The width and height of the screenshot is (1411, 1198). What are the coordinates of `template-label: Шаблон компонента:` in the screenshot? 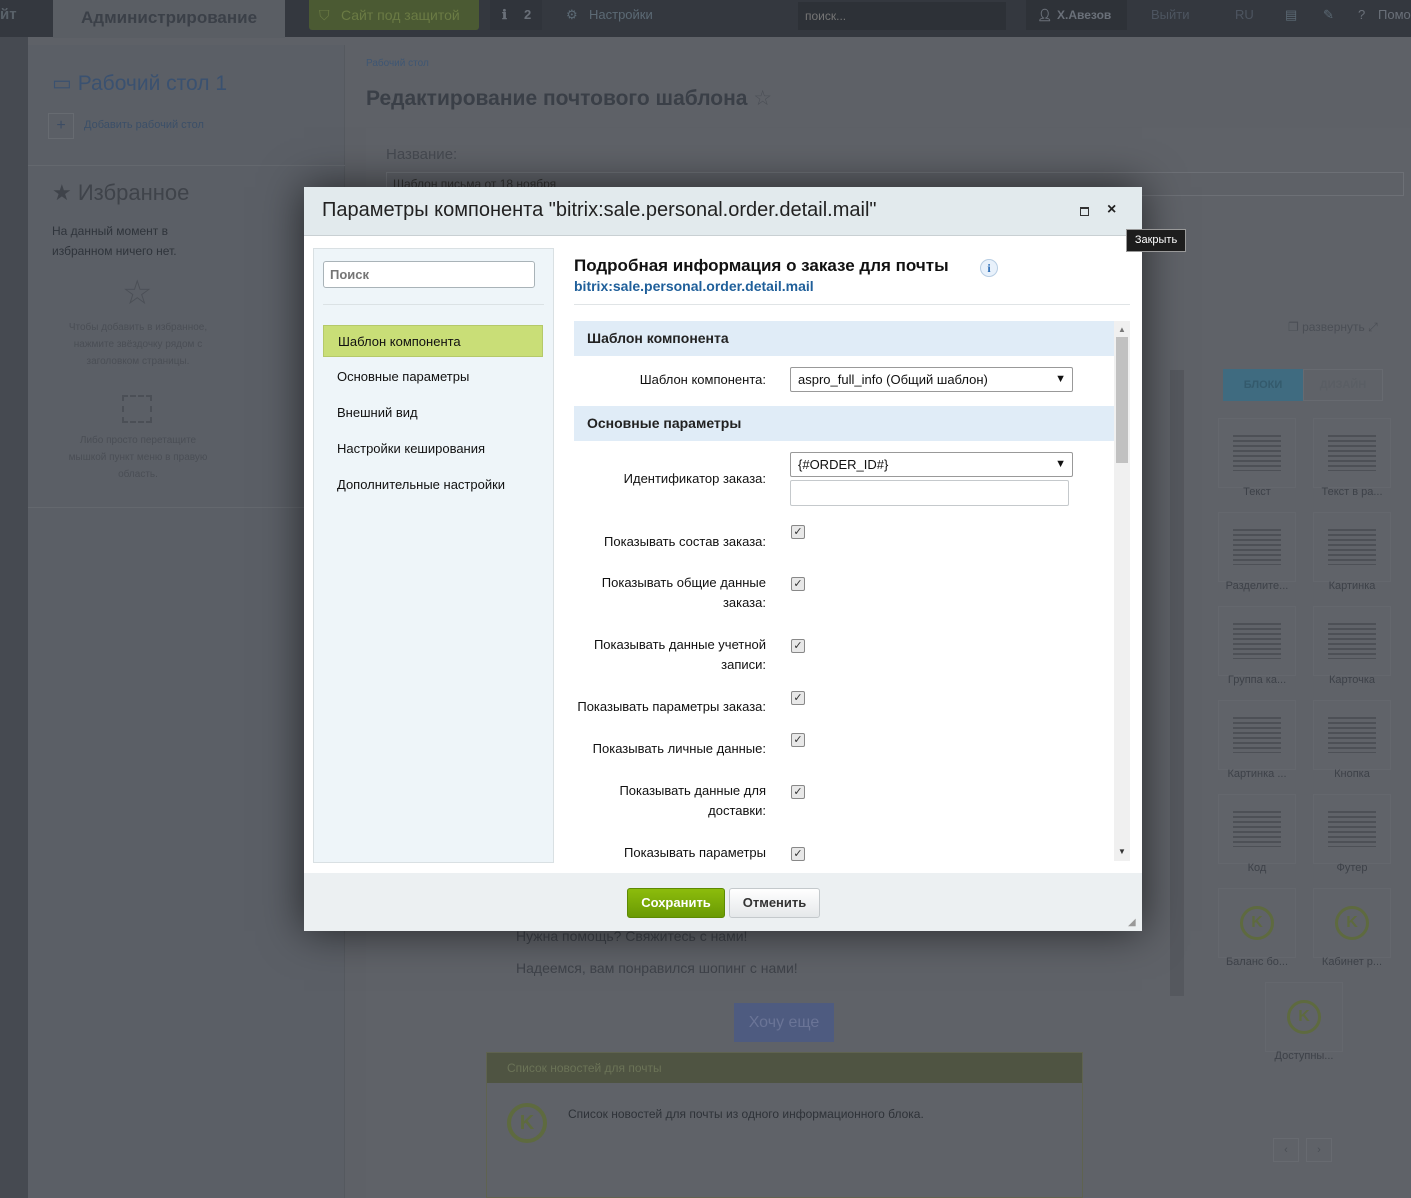 It's located at (702, 379).